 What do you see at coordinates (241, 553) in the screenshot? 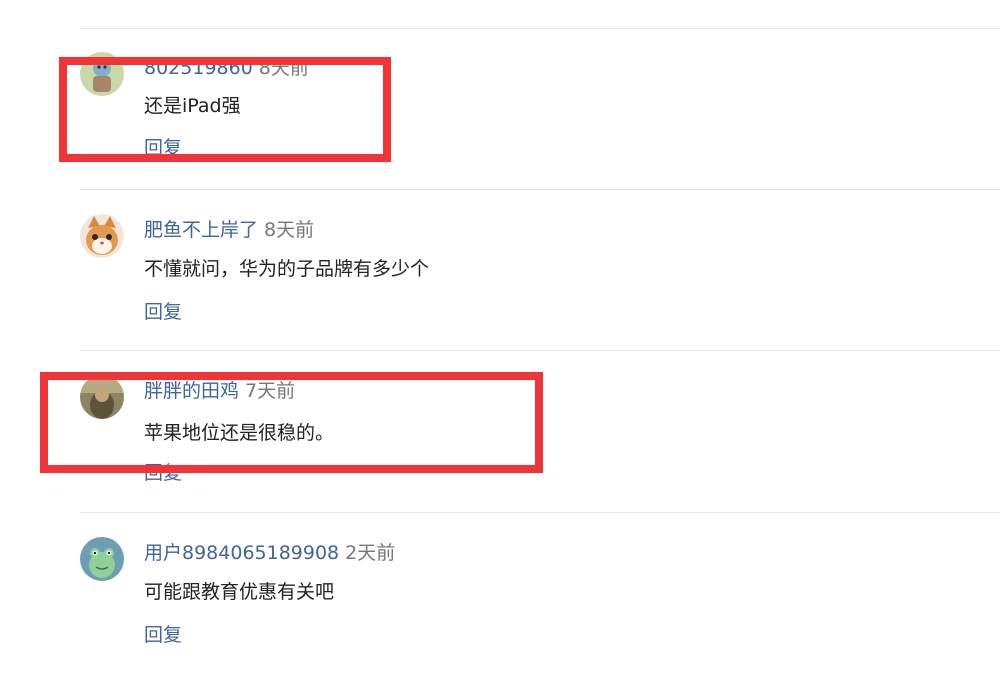
I see `username-link: 用户8984065189908` at bounding box center [241, 553].